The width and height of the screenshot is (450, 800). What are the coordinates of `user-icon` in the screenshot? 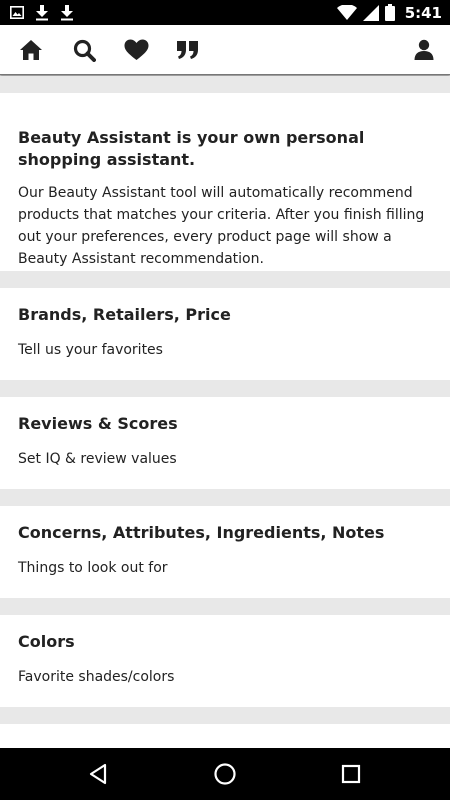 It's located at (424, 50).